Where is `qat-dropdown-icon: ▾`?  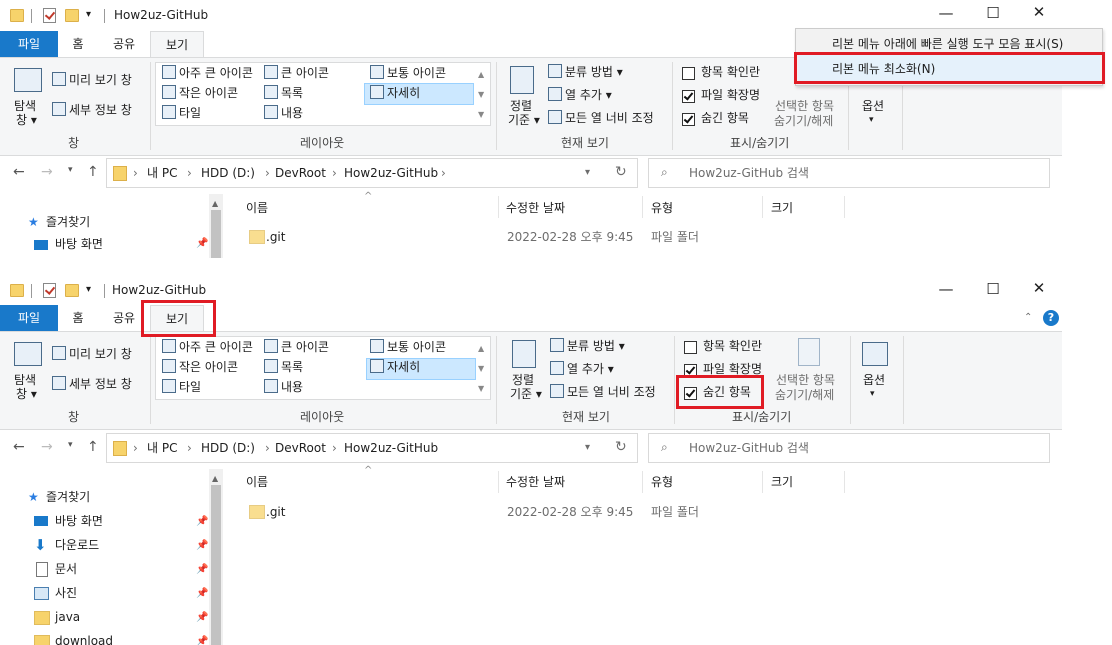
qat-dropdown-icon: ▾ is located at coordinates (88, 15).